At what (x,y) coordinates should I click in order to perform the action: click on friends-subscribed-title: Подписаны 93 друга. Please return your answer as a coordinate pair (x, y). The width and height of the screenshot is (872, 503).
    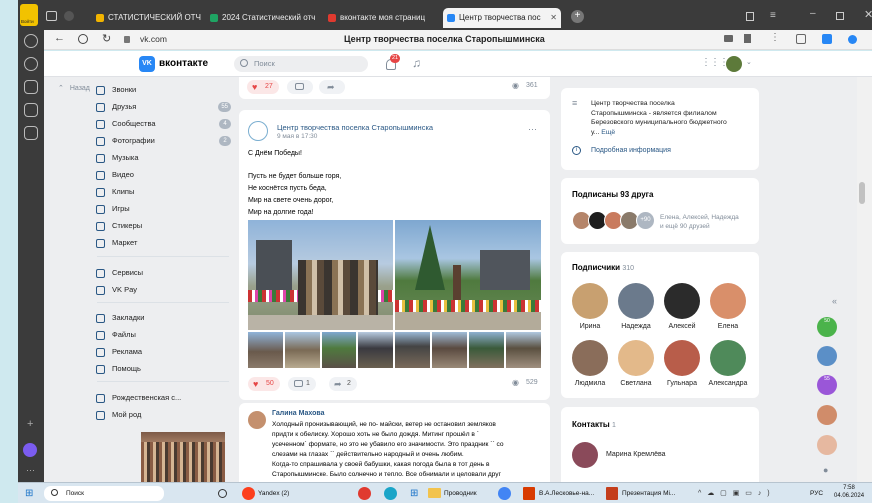
    Looking at the image, I should click on (612, 194).